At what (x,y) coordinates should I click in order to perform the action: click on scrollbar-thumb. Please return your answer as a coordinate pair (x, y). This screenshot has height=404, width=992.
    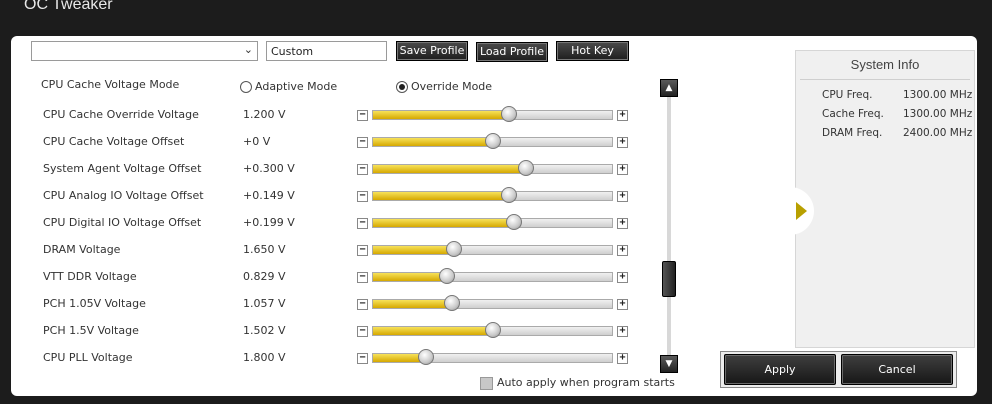
    Looking at the image, I should click on (669, 279).